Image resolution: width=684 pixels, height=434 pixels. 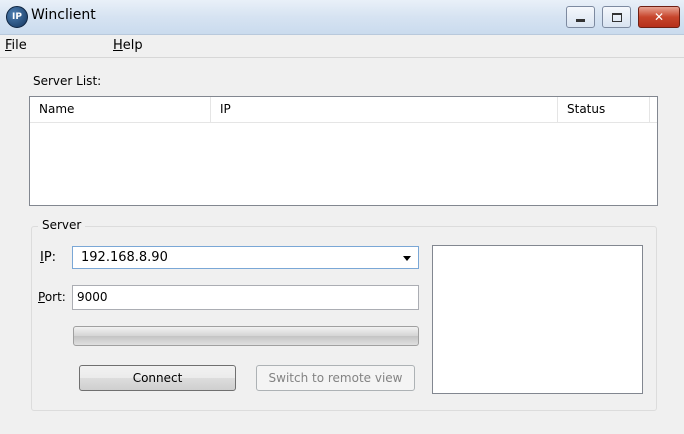 I want to click on close-button: ✕, so click(x=659, y=17).